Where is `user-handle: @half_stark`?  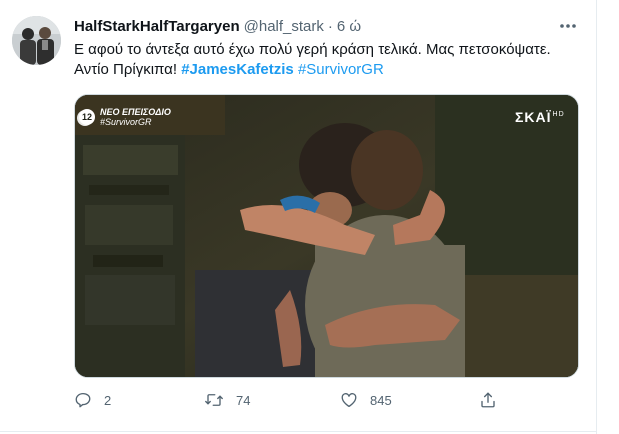 user-handle: @half_stark is located at coordinates (284, 26).